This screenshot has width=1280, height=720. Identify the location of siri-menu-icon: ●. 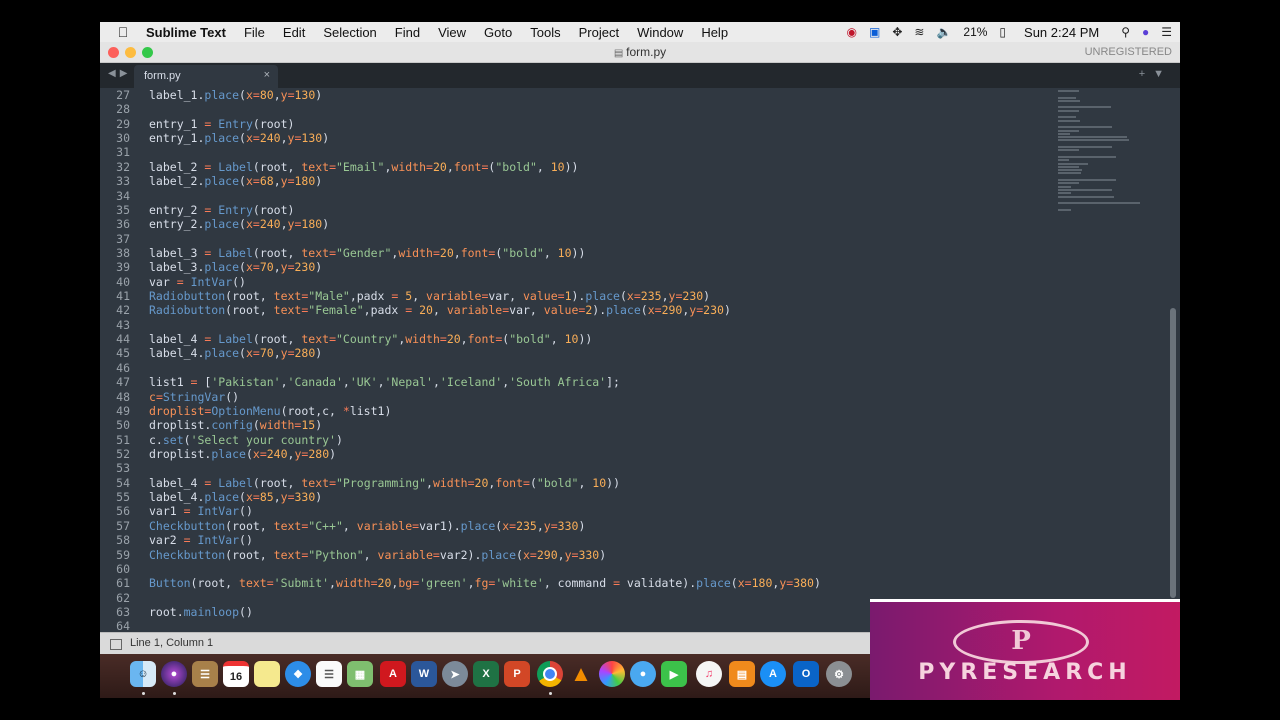
(1145, 32).